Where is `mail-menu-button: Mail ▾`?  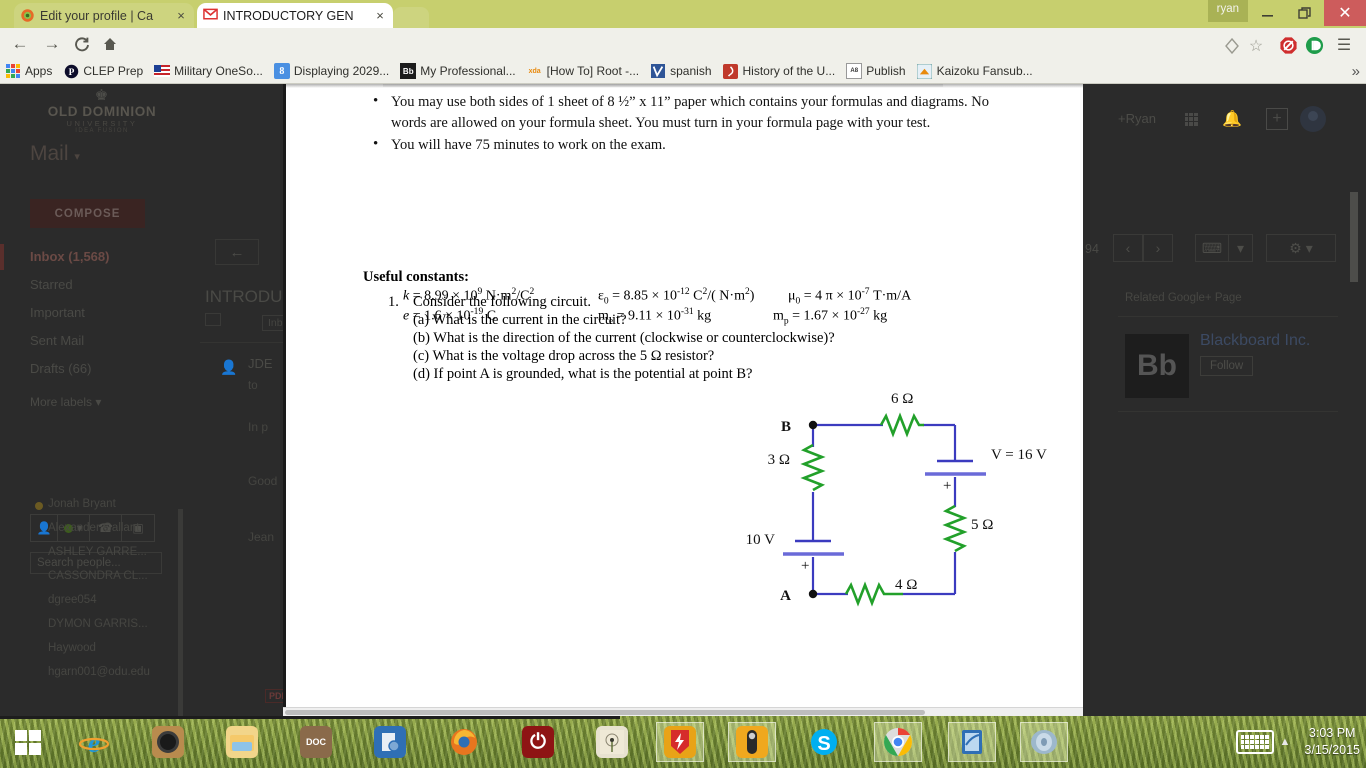 mail-menu-button: Mail ▾ is located at coordinates (55, 154).